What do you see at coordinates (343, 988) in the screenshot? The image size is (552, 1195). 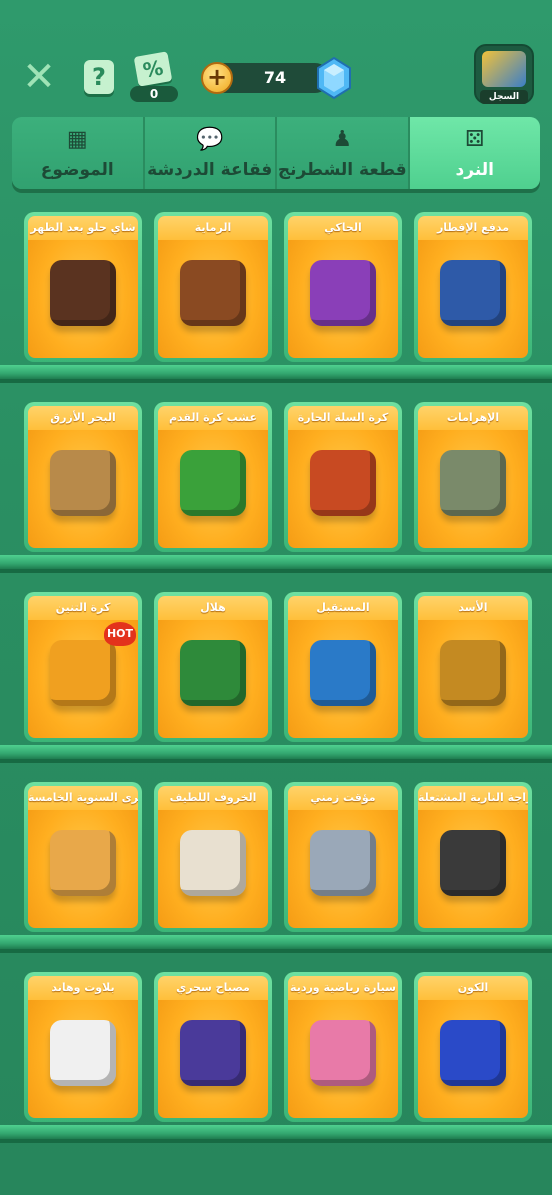 I see `dice-card-title: سيارة رياضية وردية` at bounding box center [343, 988].